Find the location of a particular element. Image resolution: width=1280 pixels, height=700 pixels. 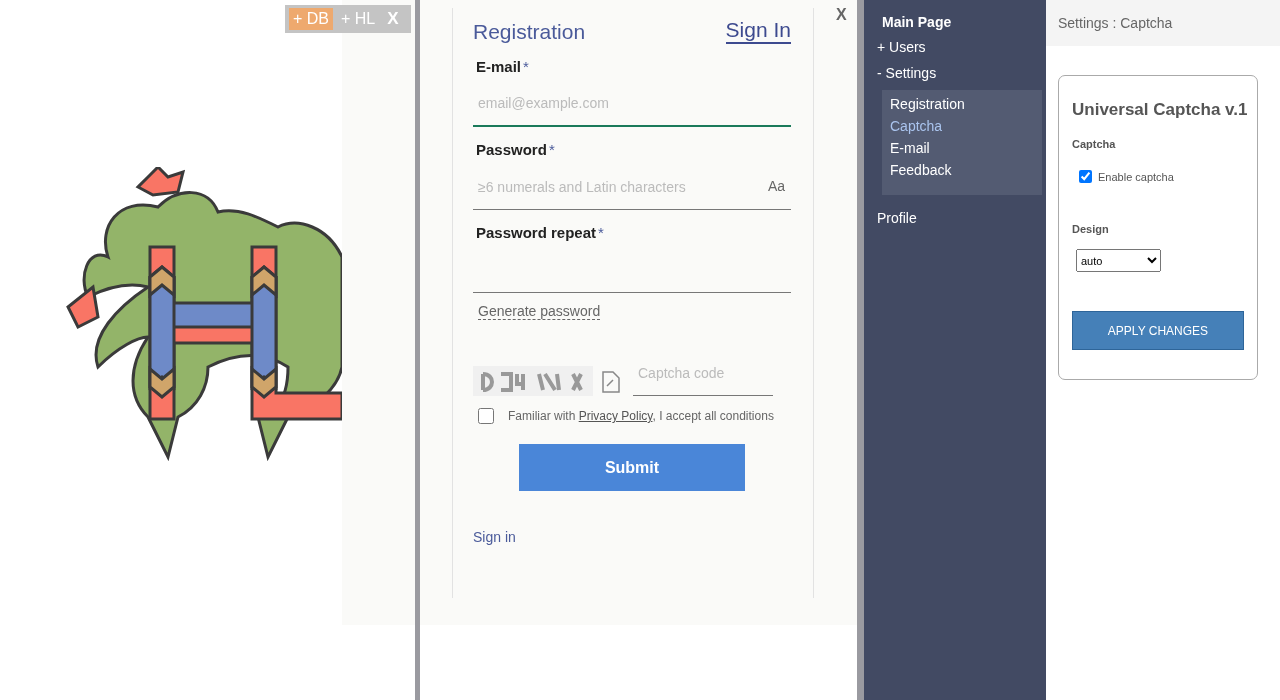

checkbox-label: Enable captcha is located at coordinates (1136, 176).